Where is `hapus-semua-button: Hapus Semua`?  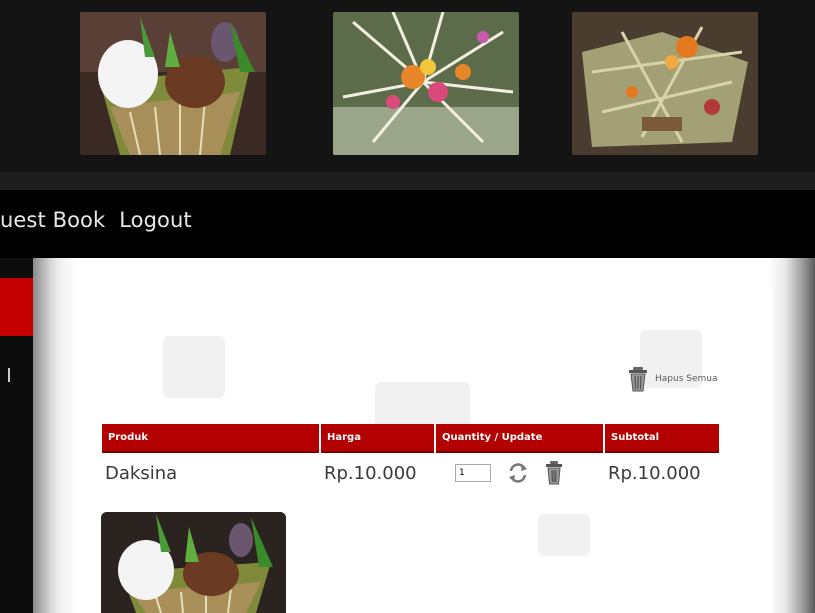 hapus-semua-button: Hapus Semua is located at coordinates (672, 379).